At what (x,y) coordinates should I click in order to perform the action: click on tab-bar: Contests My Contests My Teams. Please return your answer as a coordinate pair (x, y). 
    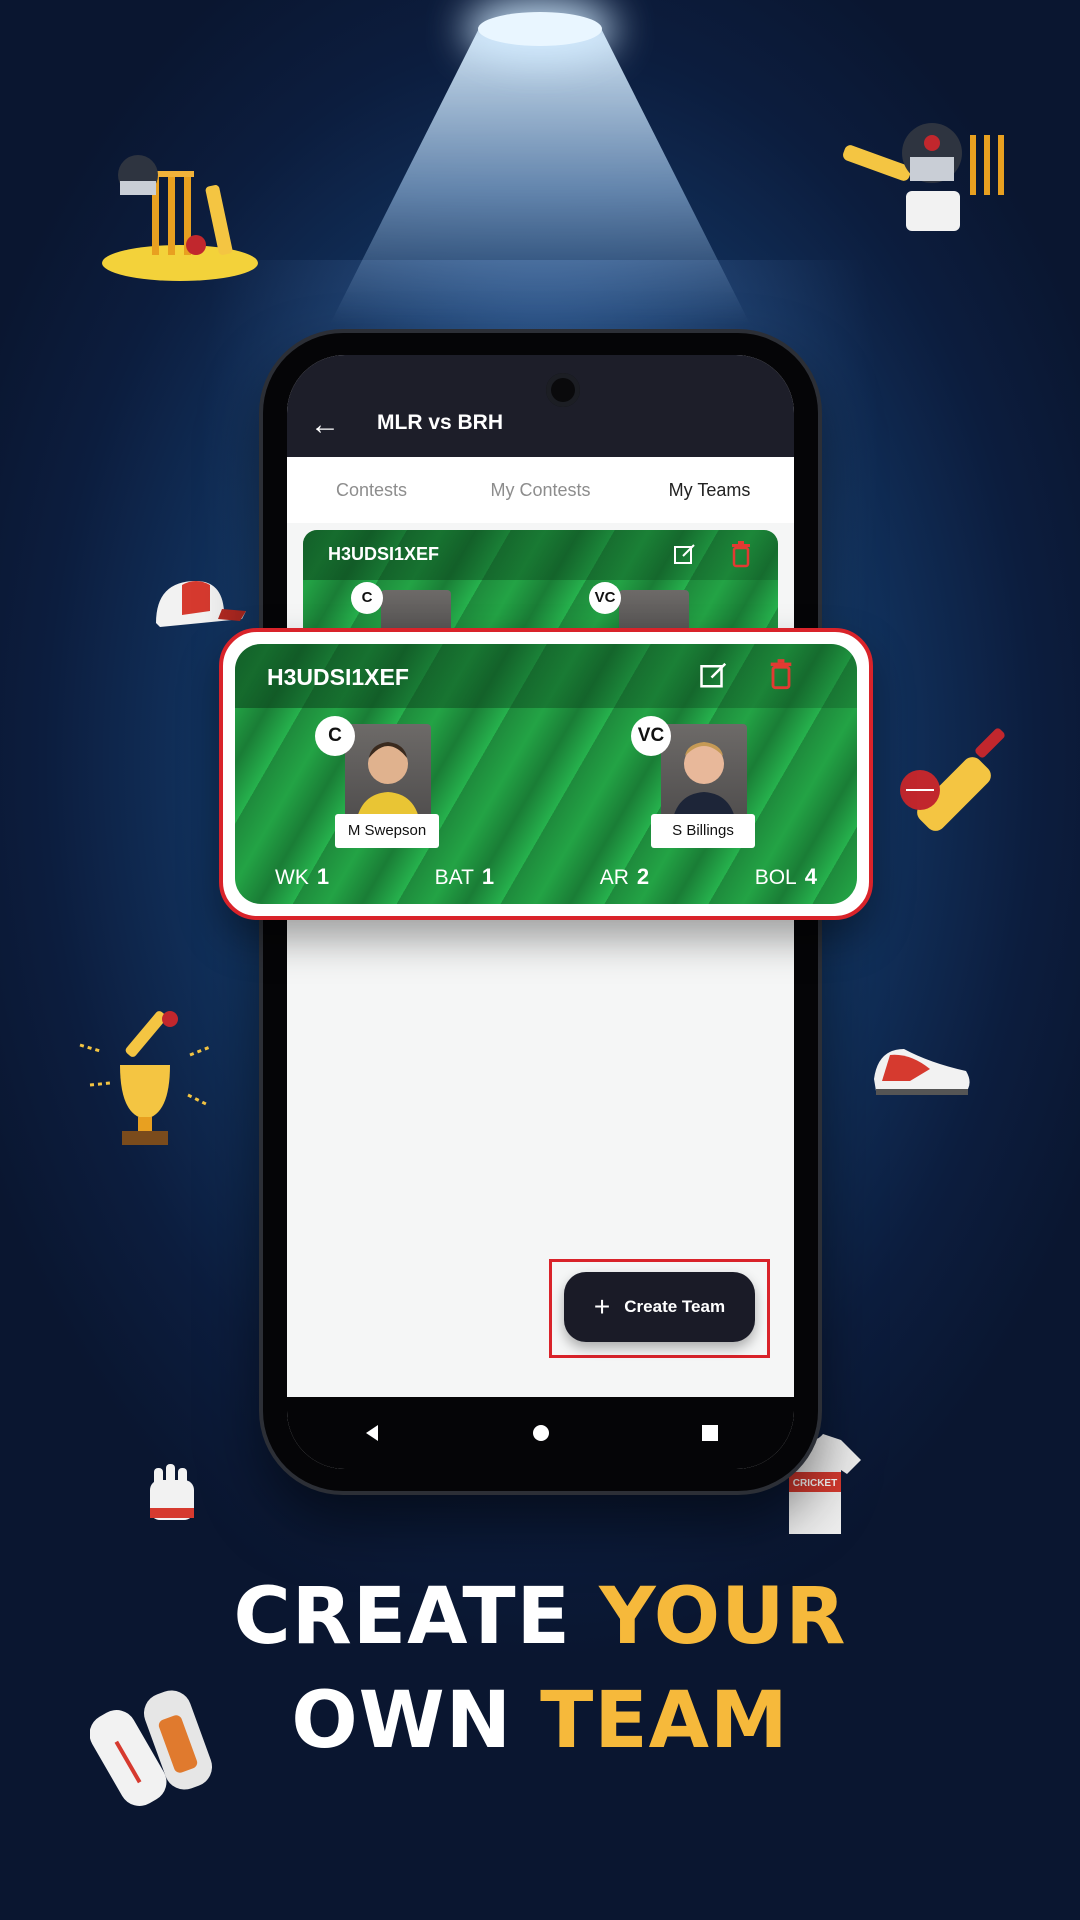
    Looking at the image, I should click on (540, 490).